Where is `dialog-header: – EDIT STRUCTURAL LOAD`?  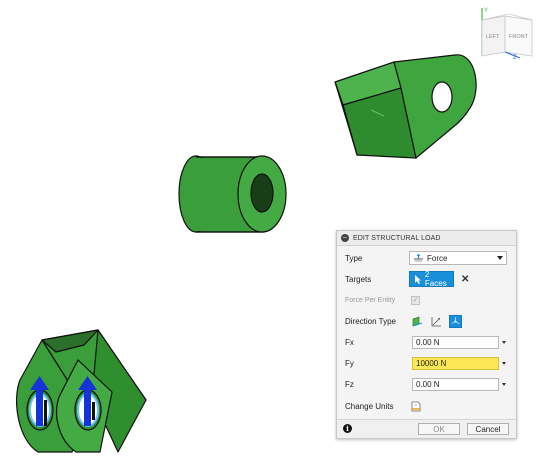
dialog-header: – EDIT STRUCTURAL LOAD is located at coordinates (426, 238).